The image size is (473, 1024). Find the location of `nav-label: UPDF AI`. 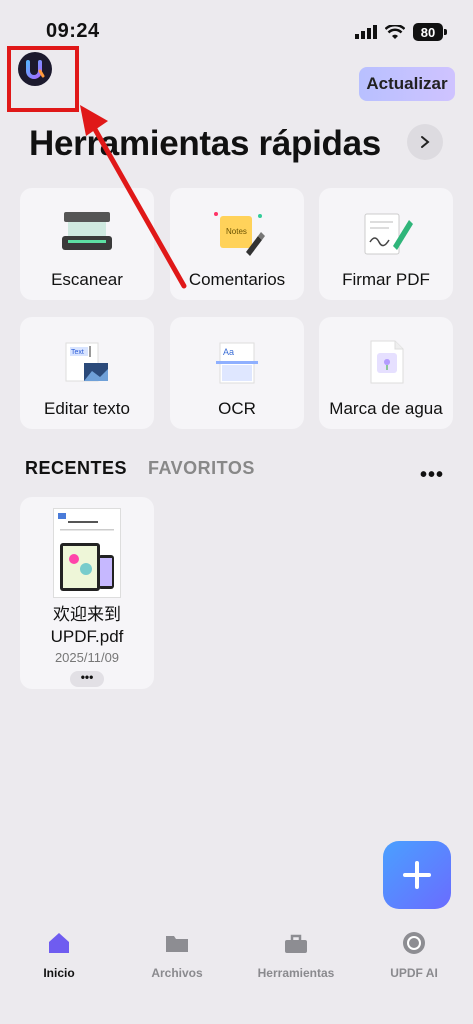

nav-label: UPDF AI is located at coordinates (414, 973).